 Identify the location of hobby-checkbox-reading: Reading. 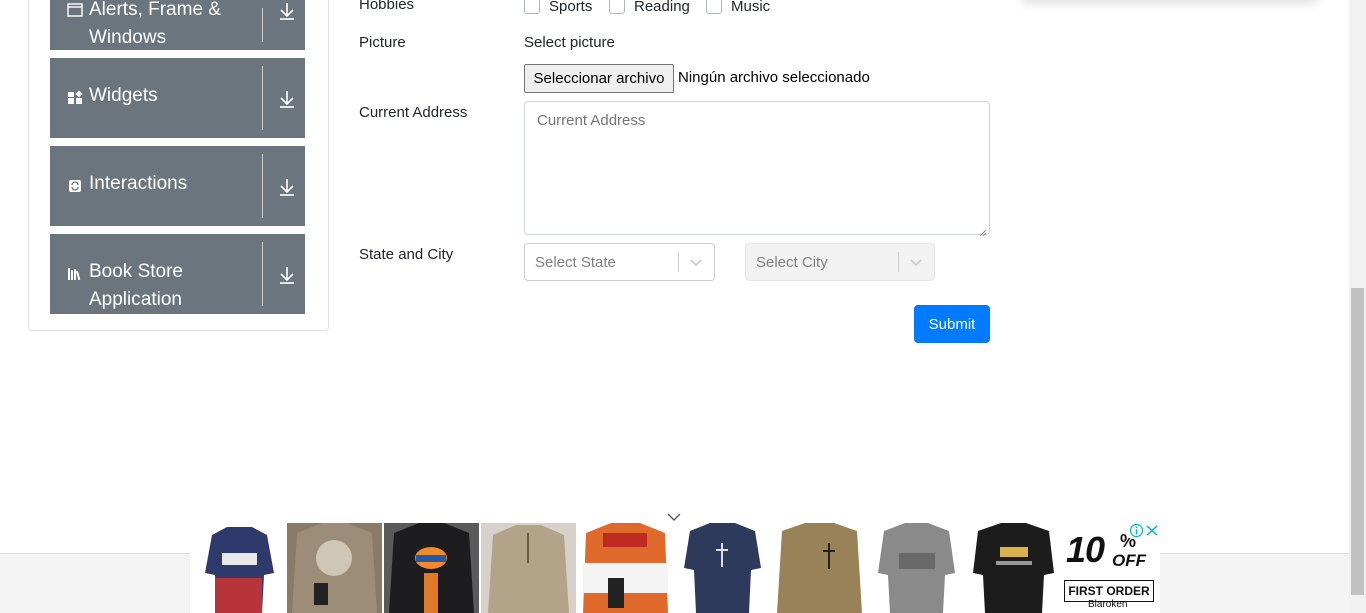
(649, 8).